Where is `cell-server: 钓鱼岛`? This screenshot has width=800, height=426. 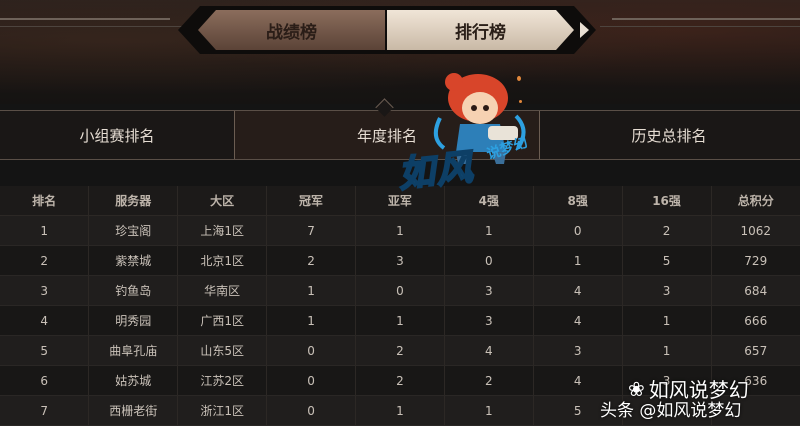
cell-server: 钓鱼岛 is located at coordinates (133, 290).